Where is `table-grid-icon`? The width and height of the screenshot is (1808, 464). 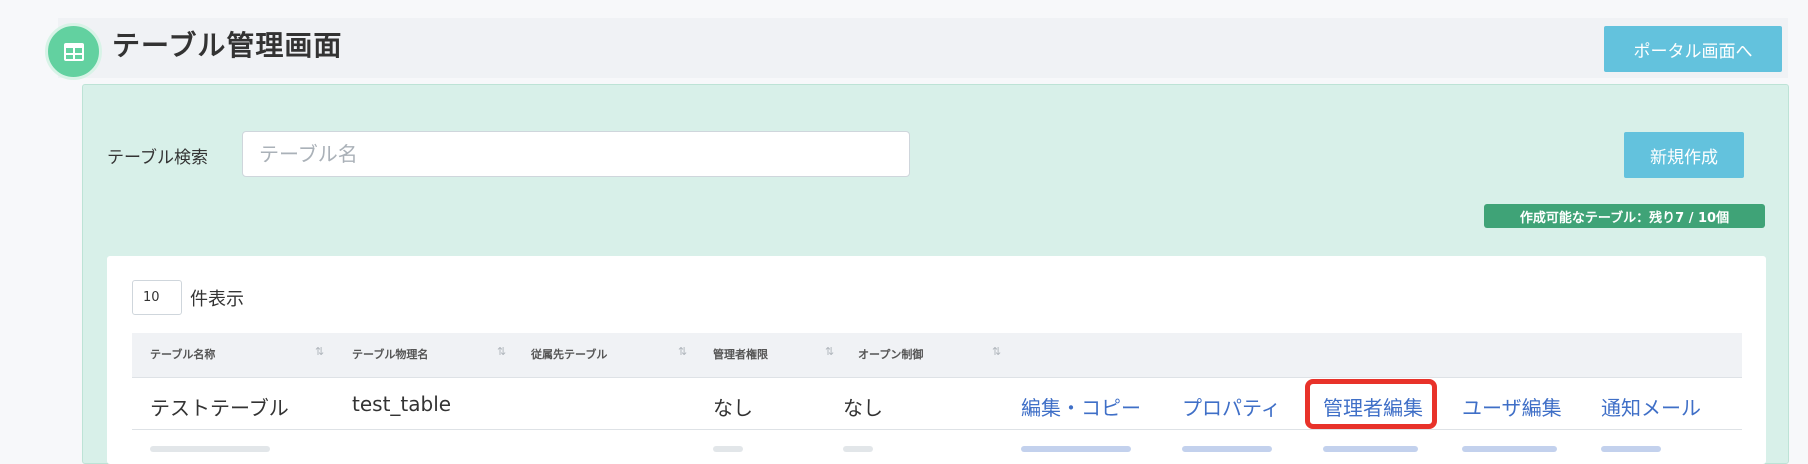
table-grid-icon is located at coordinates (73, 51).